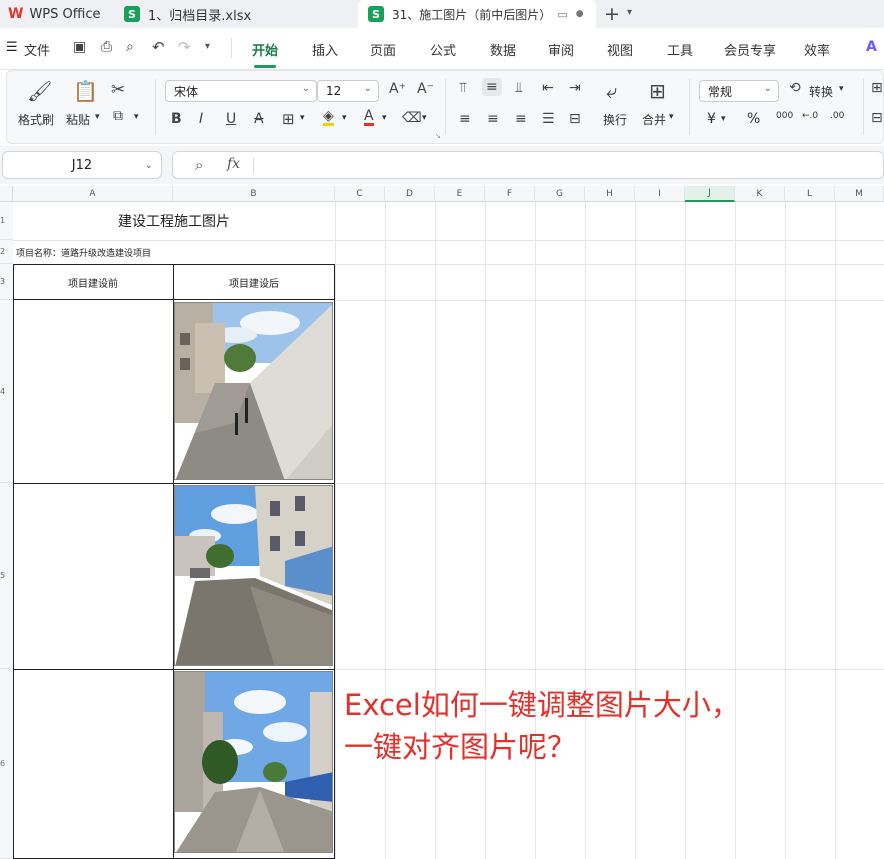  I want to click on ai-icon: A, so click(871, 47).